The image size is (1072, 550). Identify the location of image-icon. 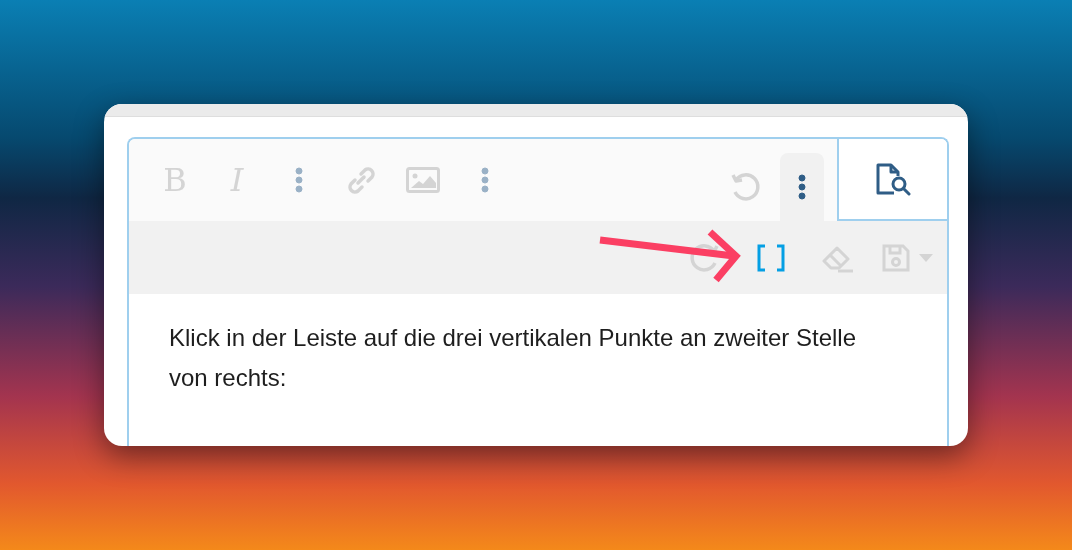
(423, 180).